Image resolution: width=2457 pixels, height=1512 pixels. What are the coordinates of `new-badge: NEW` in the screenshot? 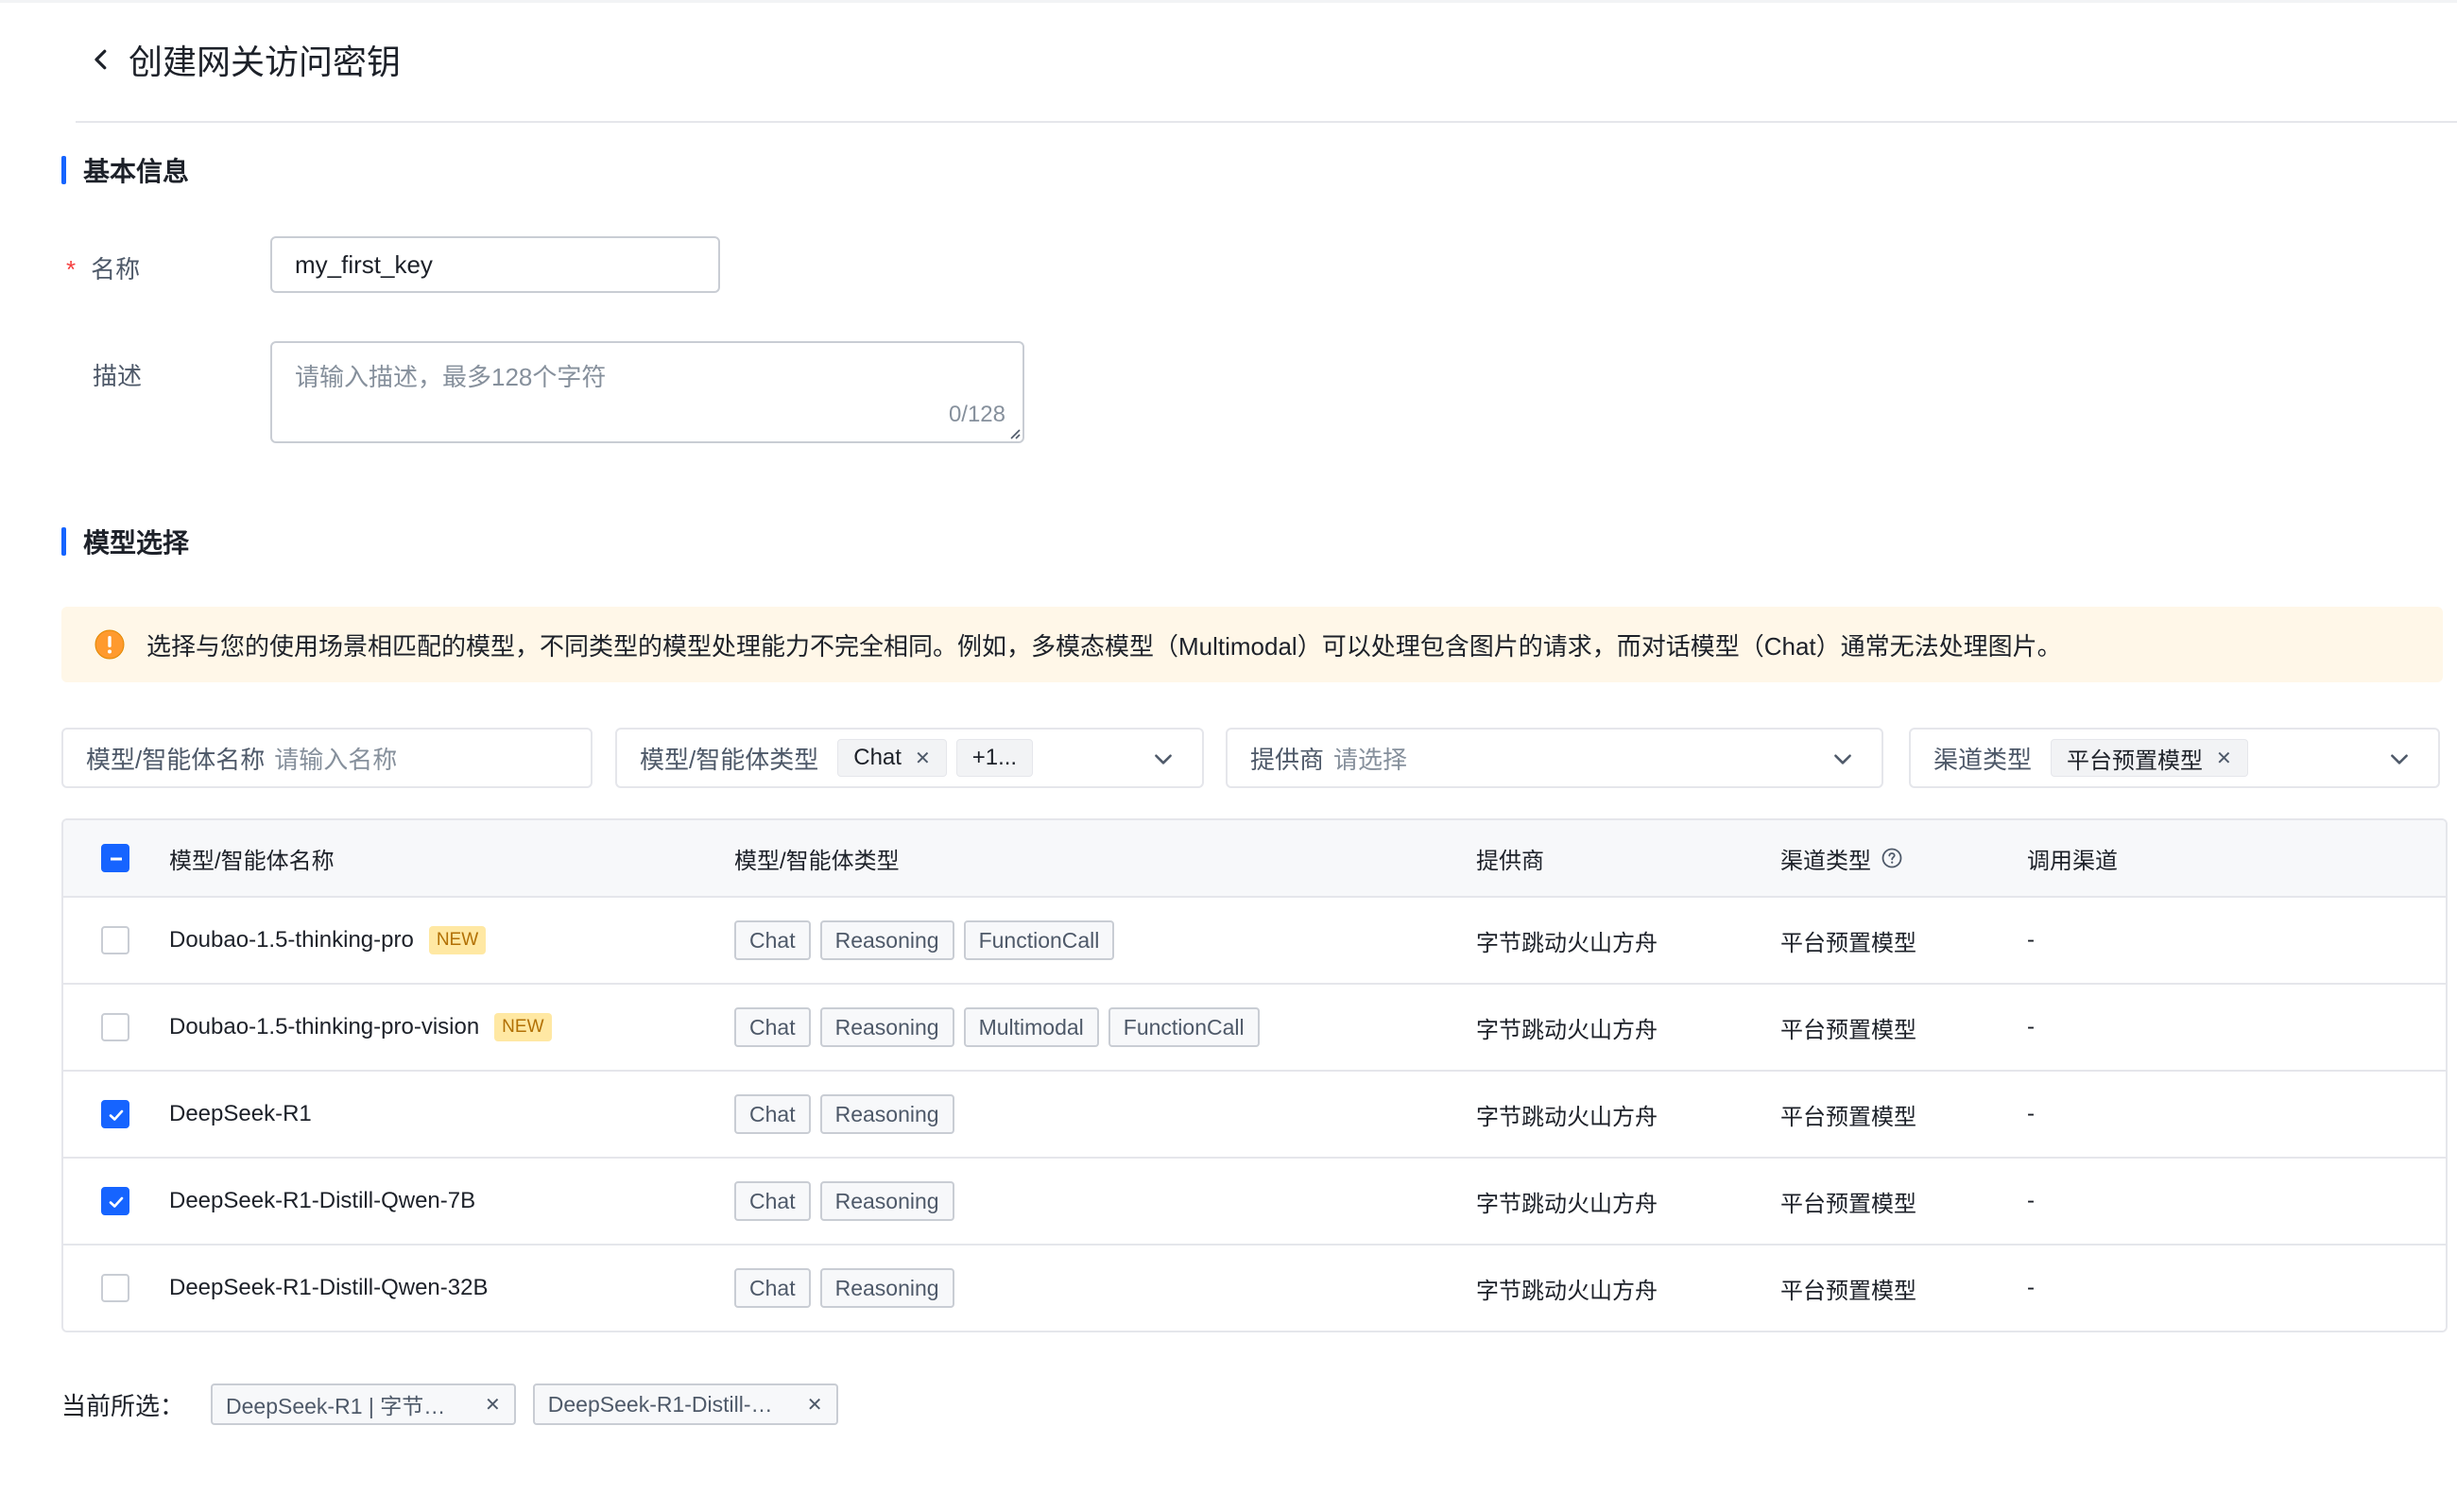 It's located at (457, 940).